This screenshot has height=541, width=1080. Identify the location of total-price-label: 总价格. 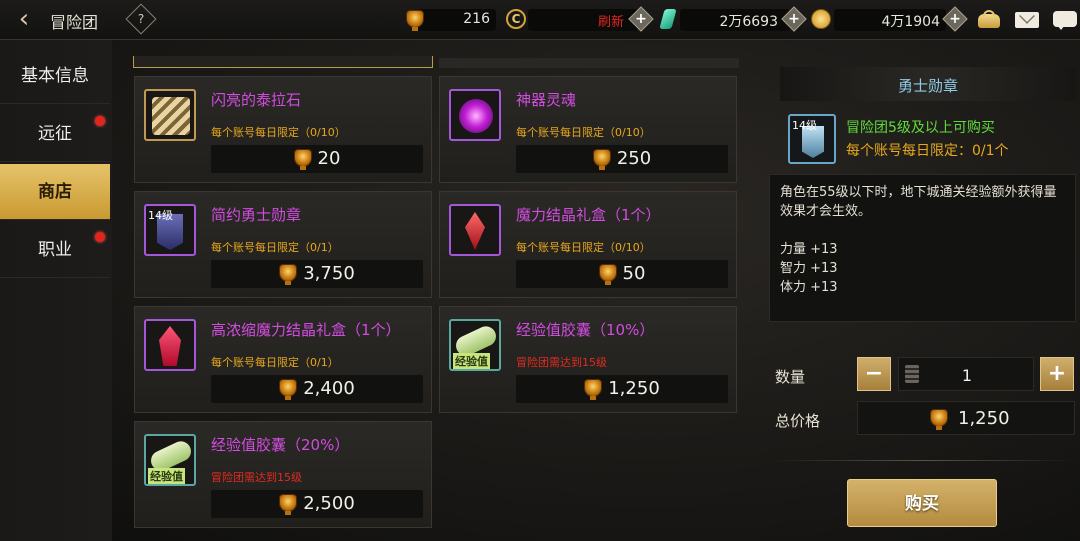
(798, 421).